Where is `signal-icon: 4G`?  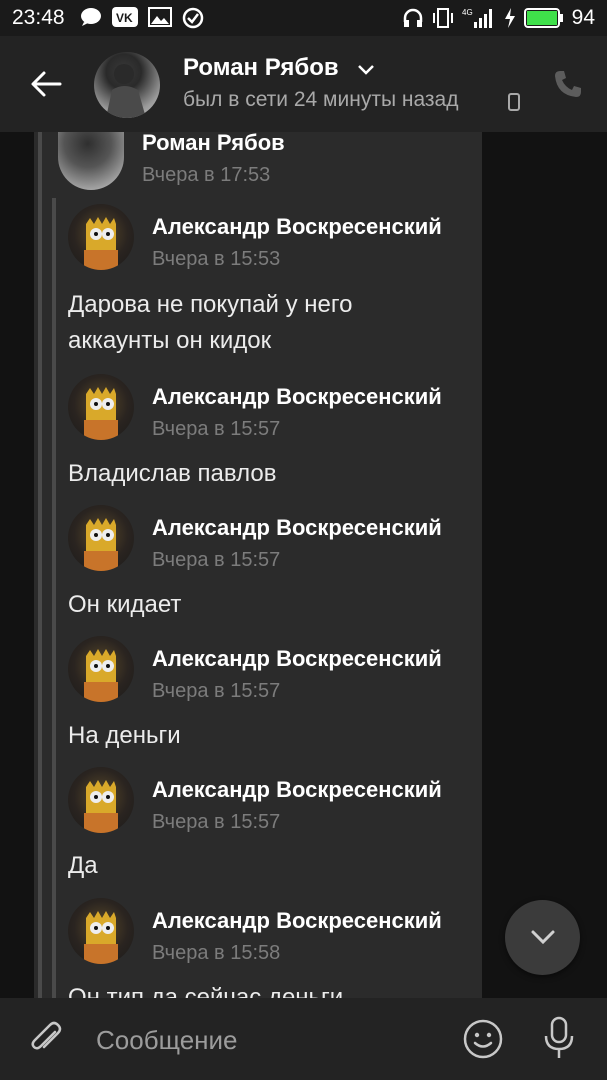 signal-icon: 4G is located at coordinates (477, 18).